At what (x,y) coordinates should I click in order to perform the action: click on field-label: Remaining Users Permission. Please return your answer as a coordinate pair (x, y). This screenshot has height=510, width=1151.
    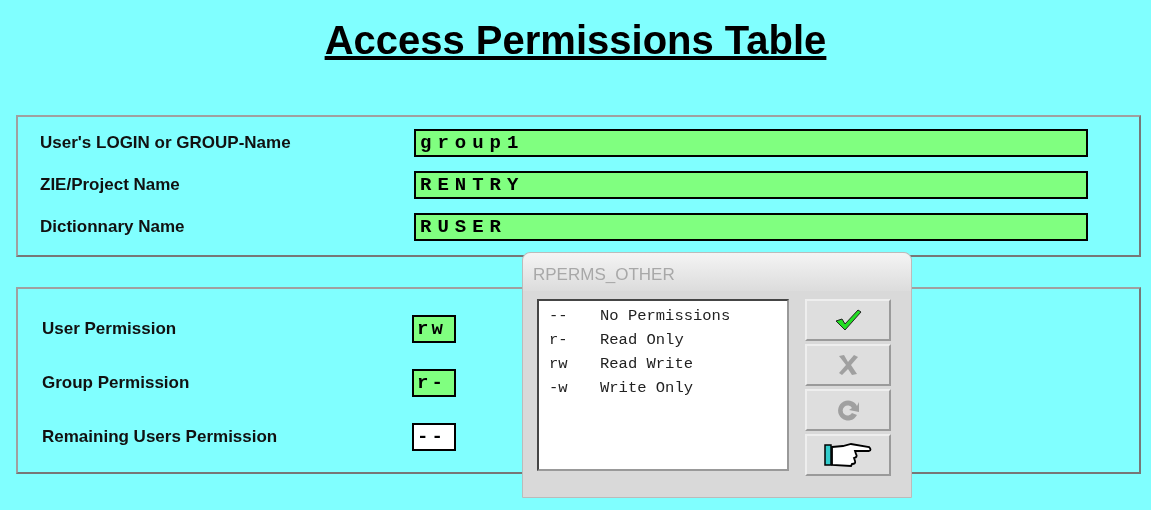
    Looking at the image, I should click on (160, 437).